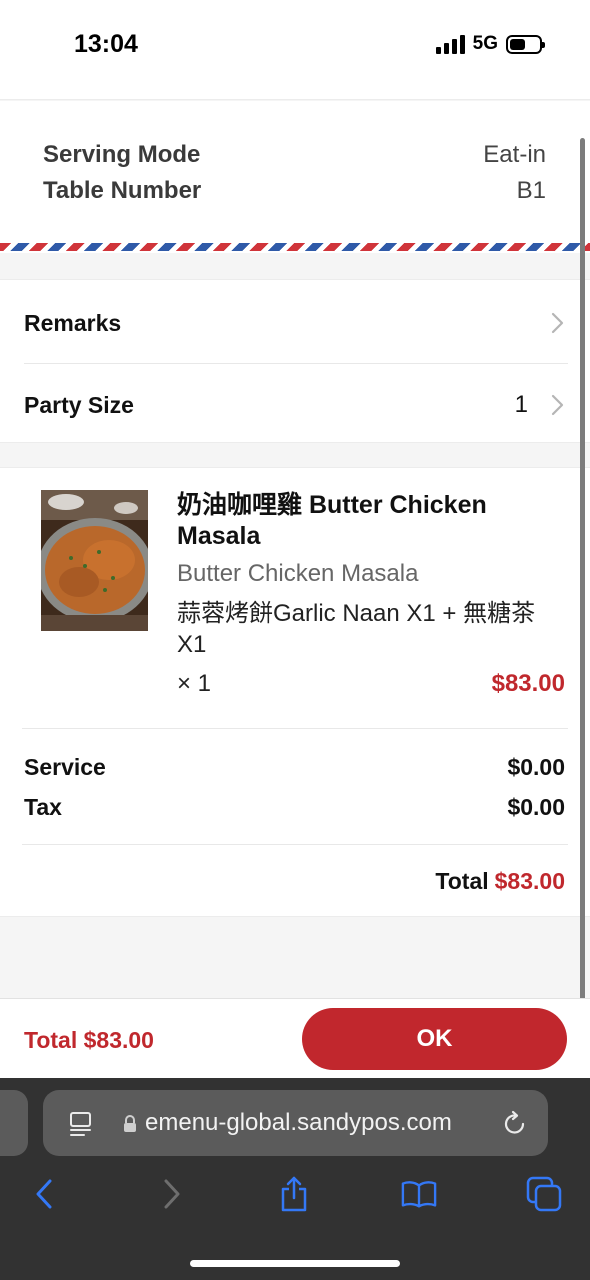 This screenshot has height=1280, width=590. I want to click on battery-icon, so click(525, 44).